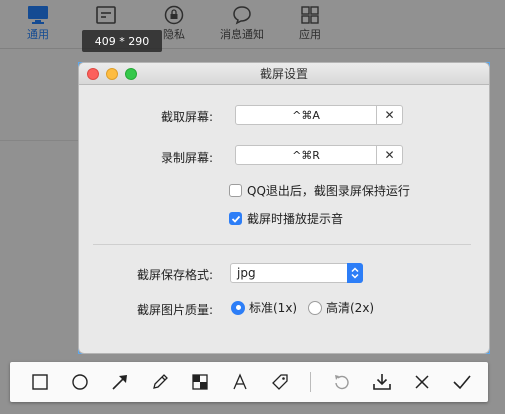 The image size is (505, 414). What do you see at coordinates (296, 273) in the screenshot?
I see `format-select: jpg` at bounding box center [296, 273].